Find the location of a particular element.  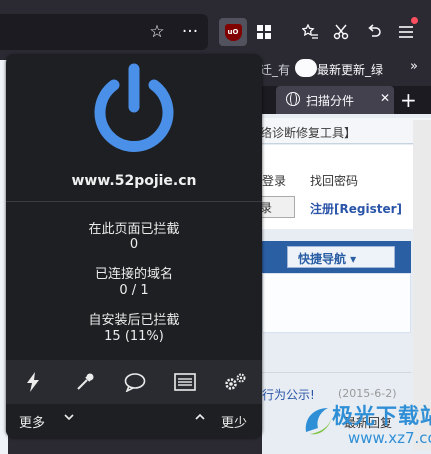

site-hostname: www.52pojie.cn is located at coordinates (134, 181).